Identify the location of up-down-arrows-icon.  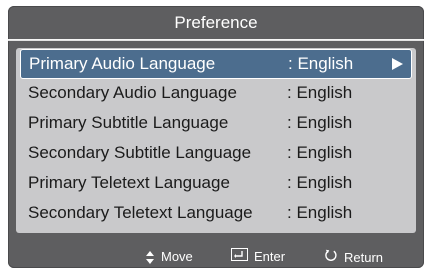
(150, 257).